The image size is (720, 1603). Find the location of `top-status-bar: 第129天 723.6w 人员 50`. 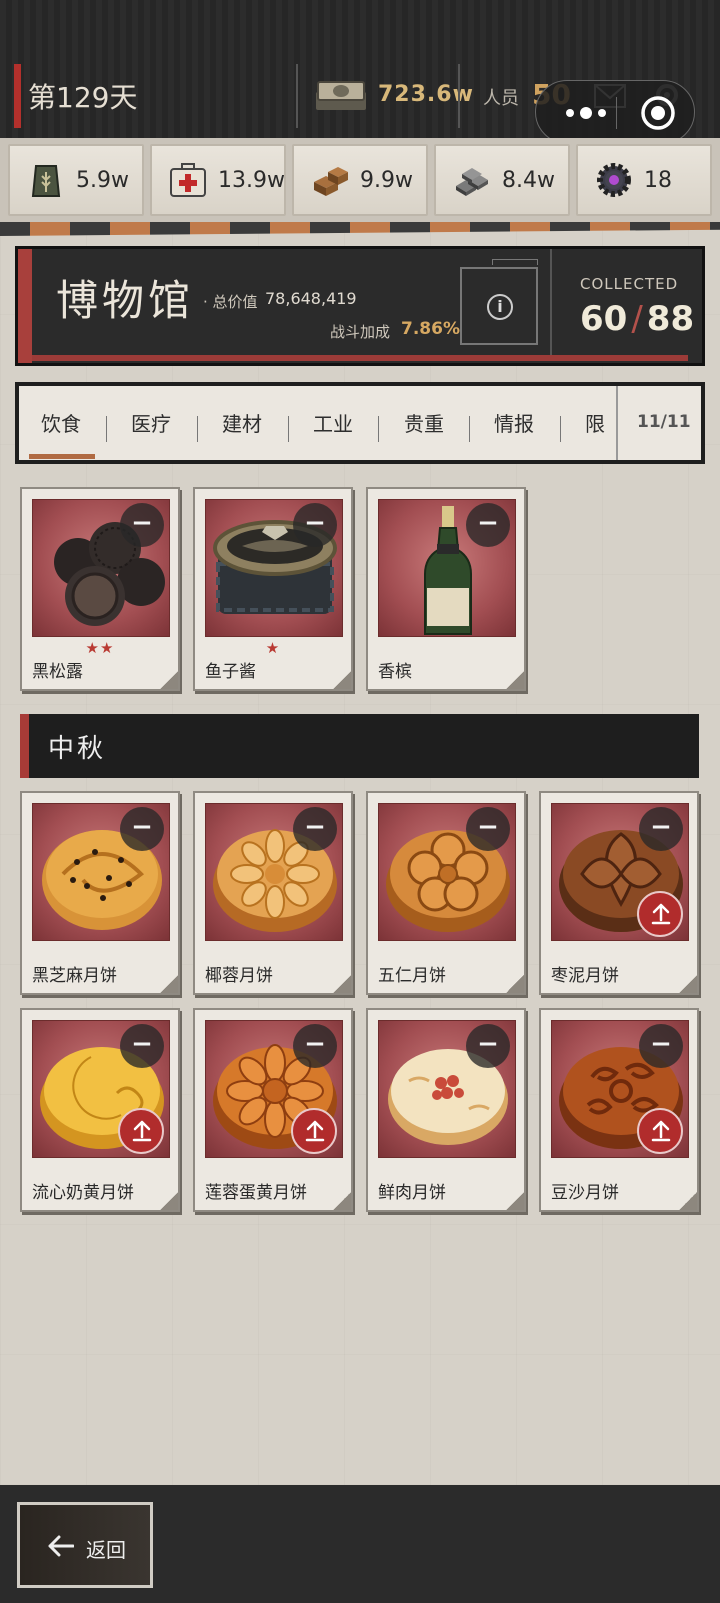

top-status-bar: 第129天 723.6w 人员 50 is located at coordinates (360, 72).